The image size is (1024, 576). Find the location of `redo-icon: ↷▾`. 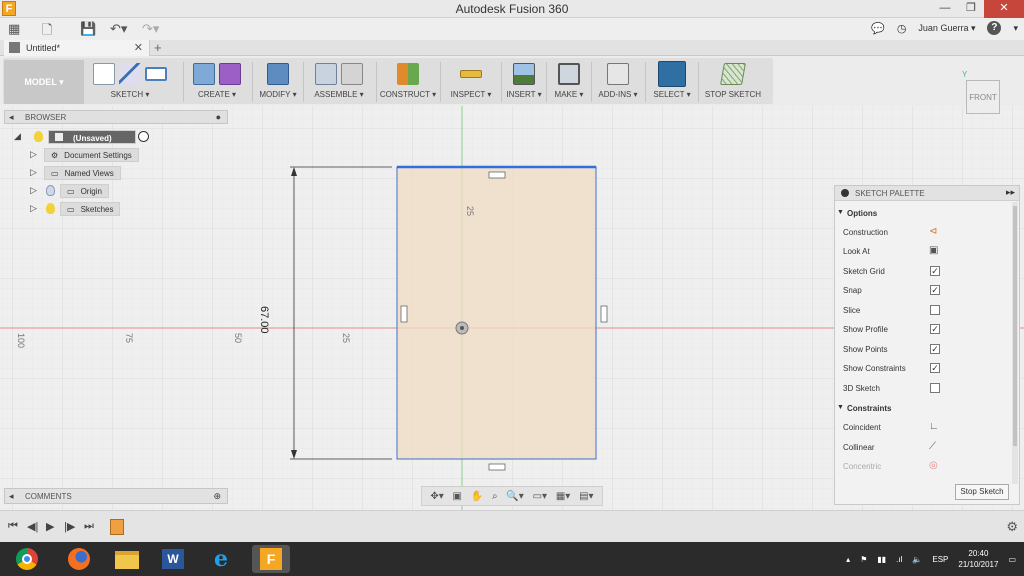

redo-icon: ↷▾ is located at coordinates (150, 29).